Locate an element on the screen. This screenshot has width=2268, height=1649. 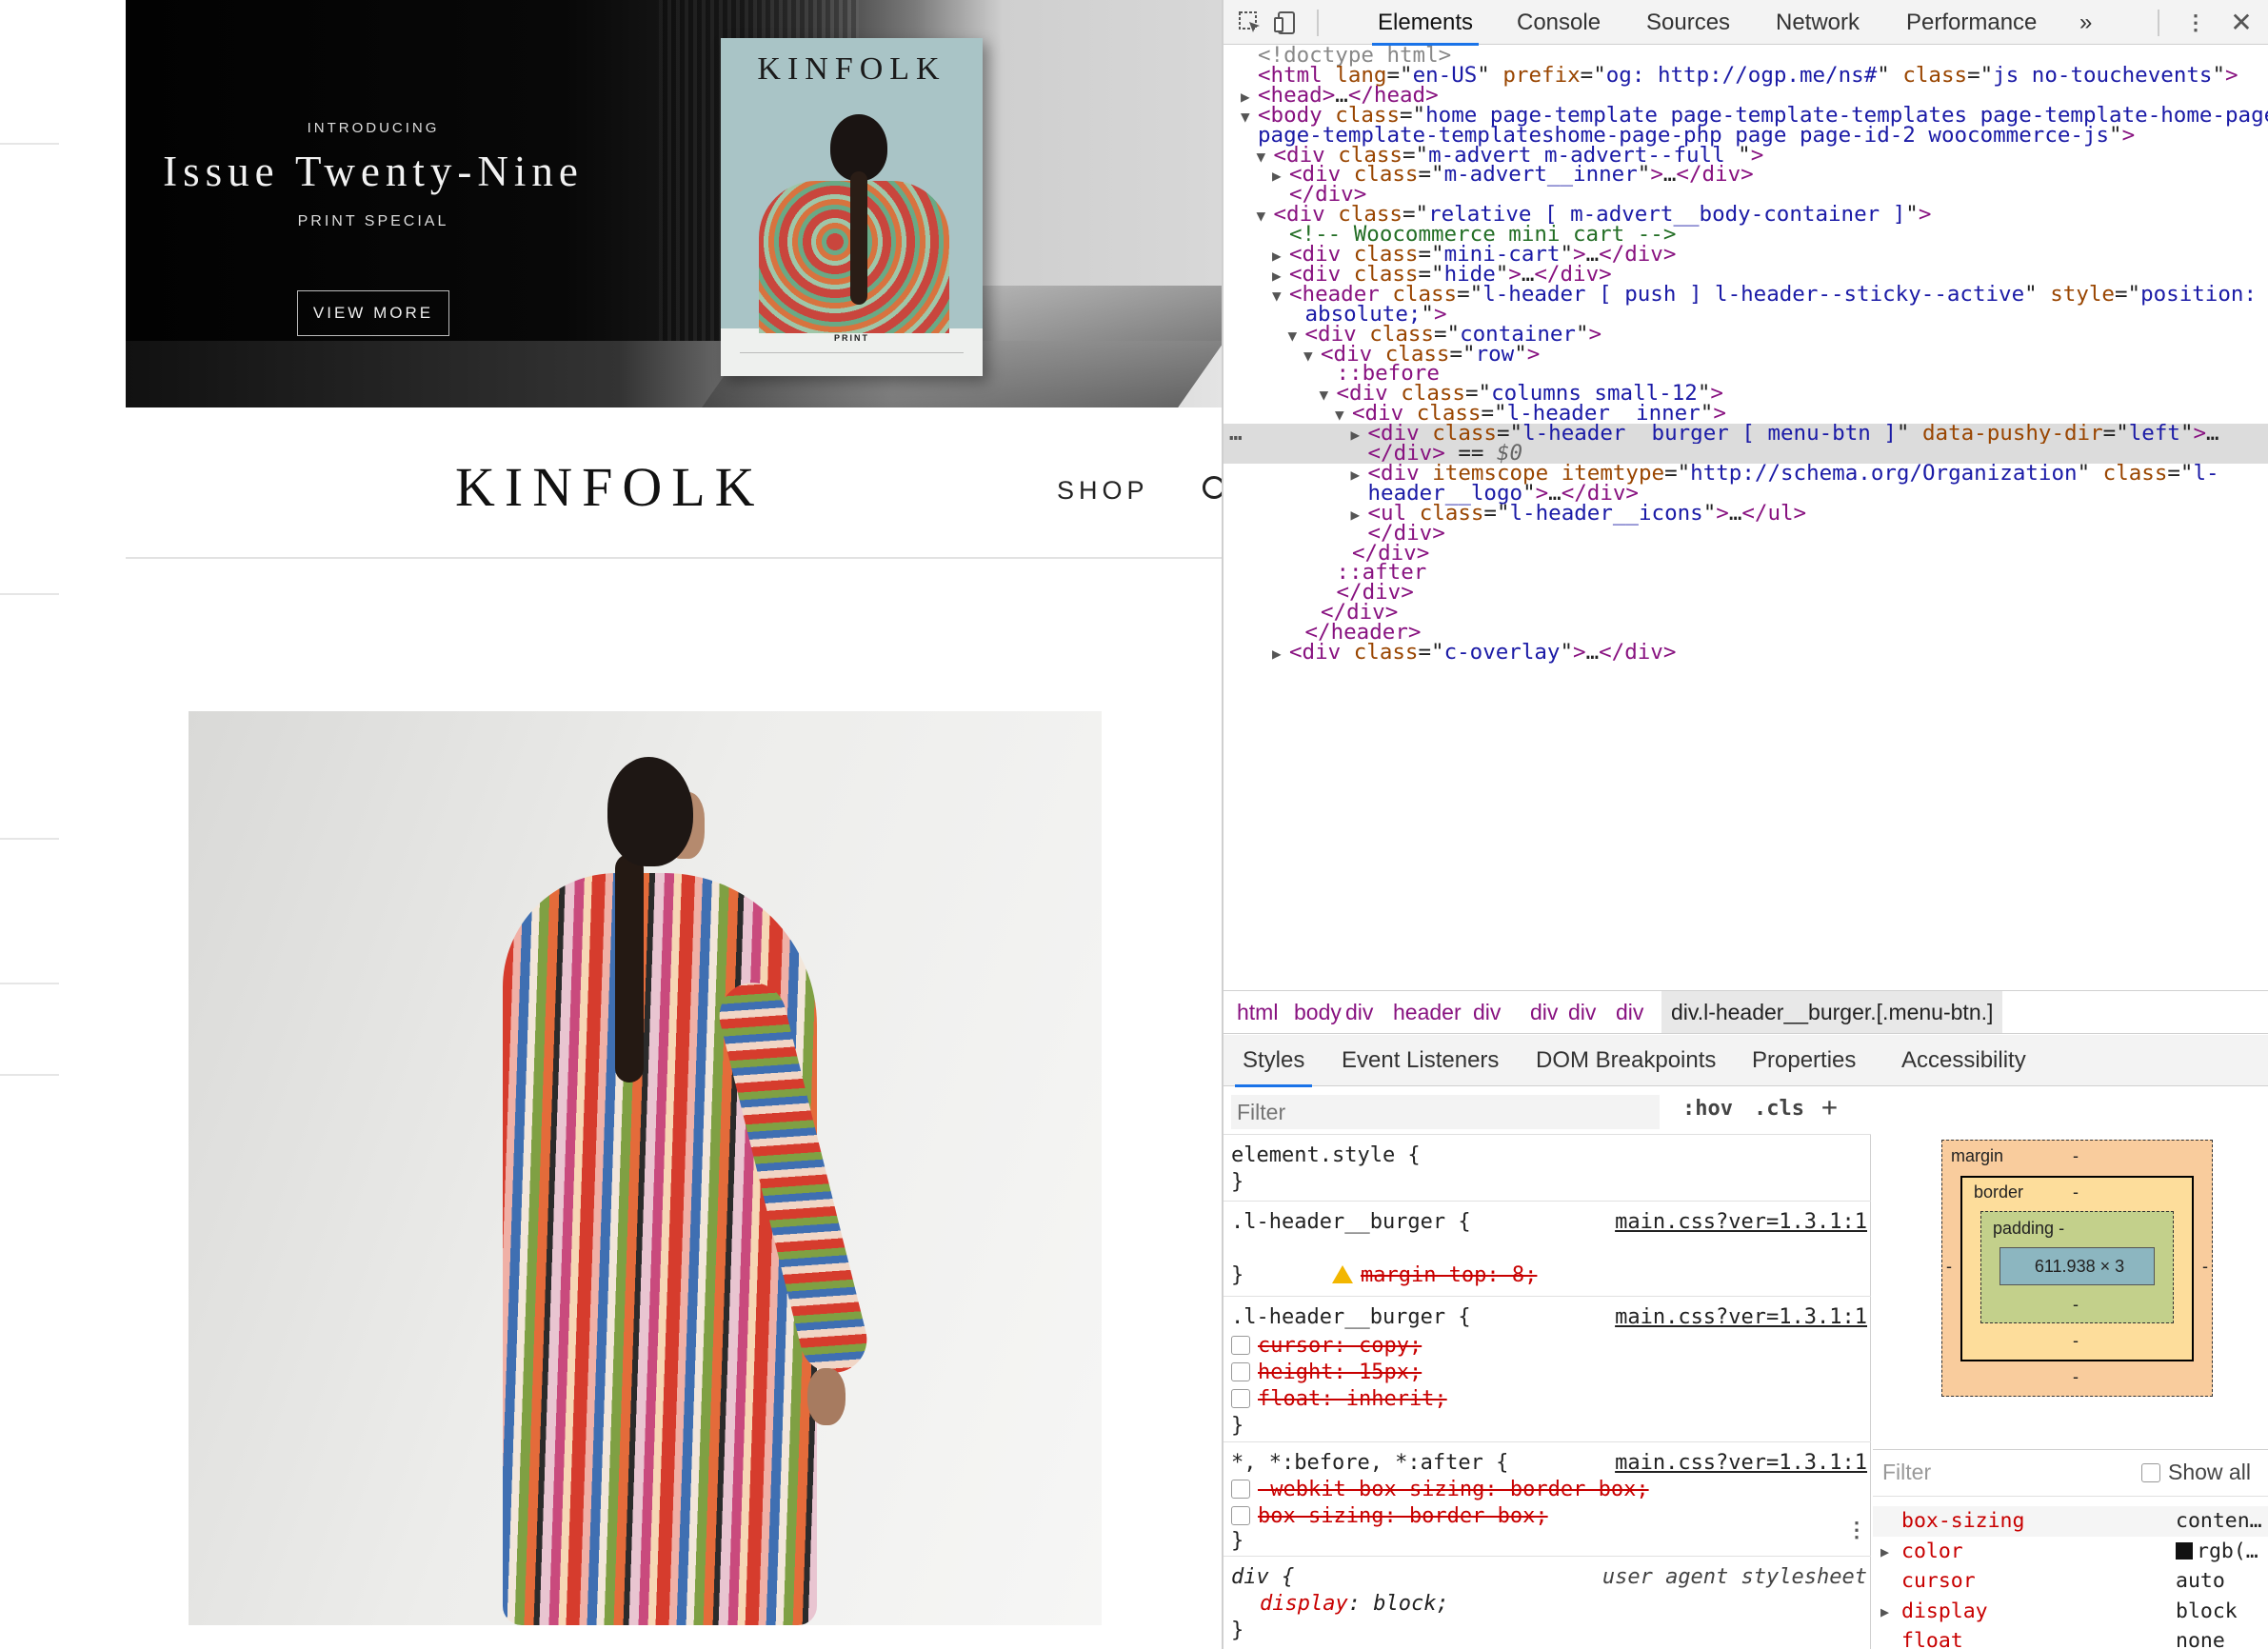
site-logo: KINFOLK is located at coordinates (610, 487).